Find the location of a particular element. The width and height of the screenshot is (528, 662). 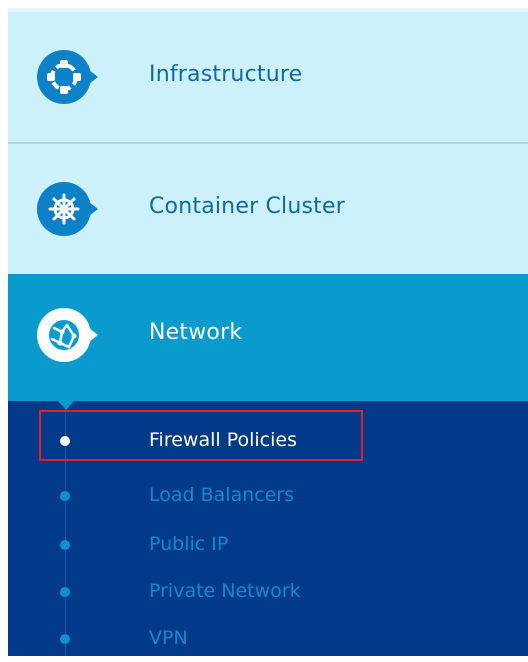

sidebar-item-label: Network is located at coordinates (196, 332).